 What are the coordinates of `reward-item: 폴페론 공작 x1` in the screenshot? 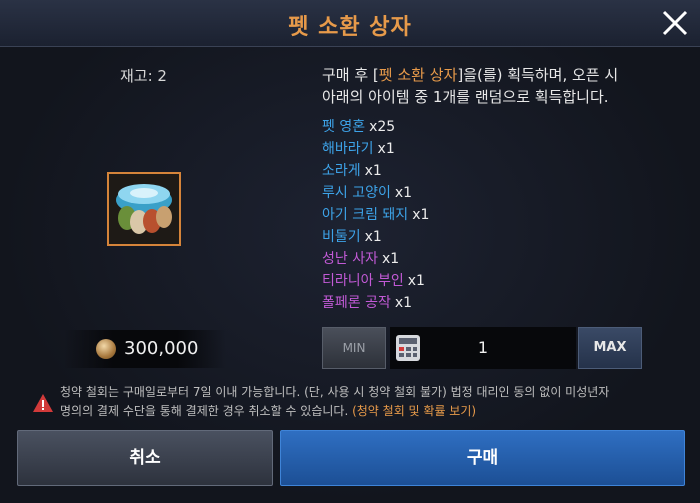 It's located at (375, 303).